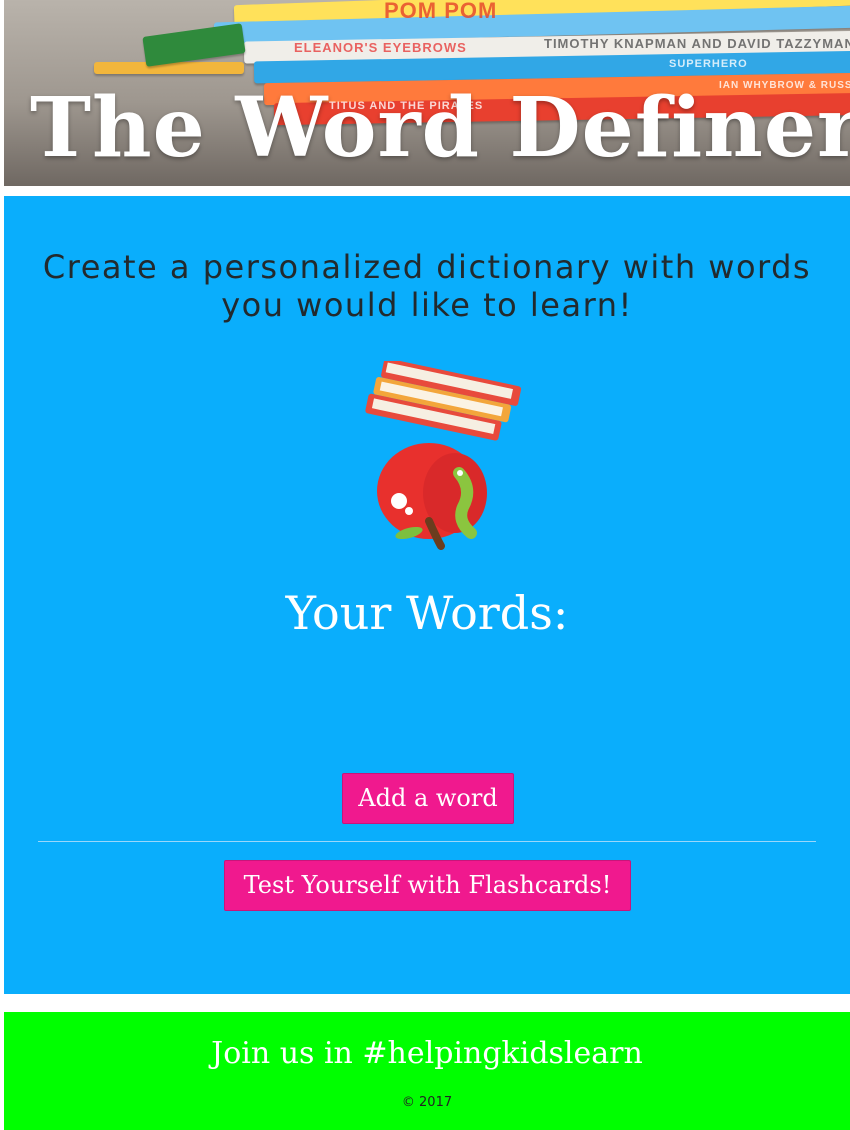 The image size is (850, 1130). What do you see at coordinates (427, 613) in the screenshot?
I see `your-words-heading: Your Words:` at bounding box center [427, 613].